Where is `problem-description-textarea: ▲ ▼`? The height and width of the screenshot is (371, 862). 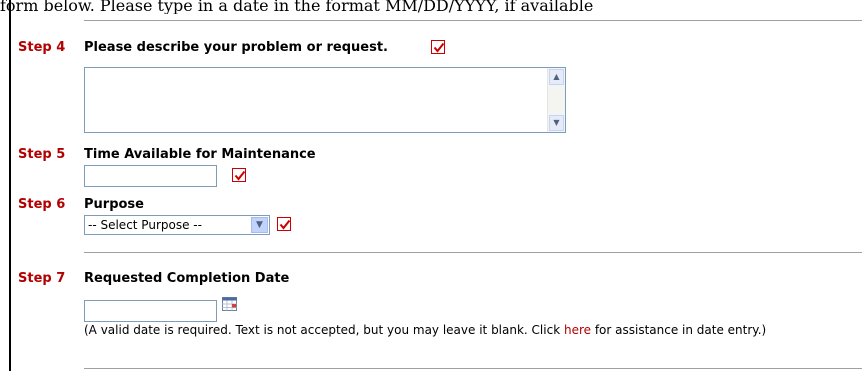 problem-description-textarea: ▲ ▼ is located at coordinates (325, 100).